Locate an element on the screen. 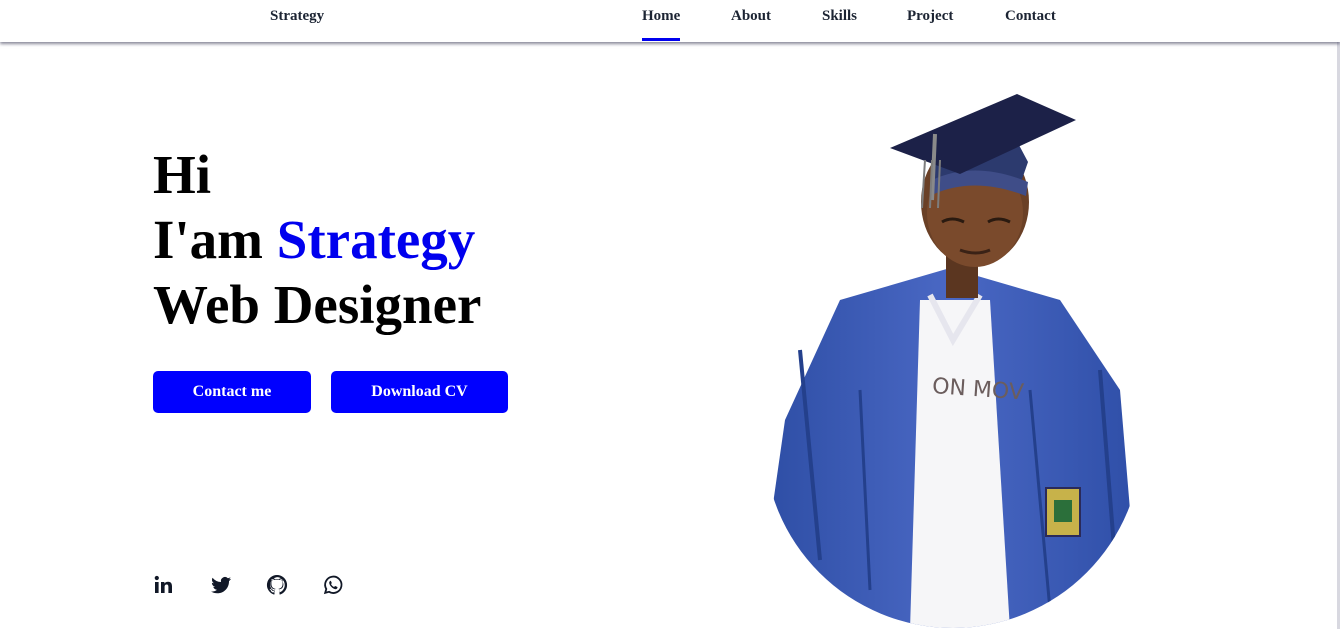  whatsapp-icon is located at coordinates (333, 585).